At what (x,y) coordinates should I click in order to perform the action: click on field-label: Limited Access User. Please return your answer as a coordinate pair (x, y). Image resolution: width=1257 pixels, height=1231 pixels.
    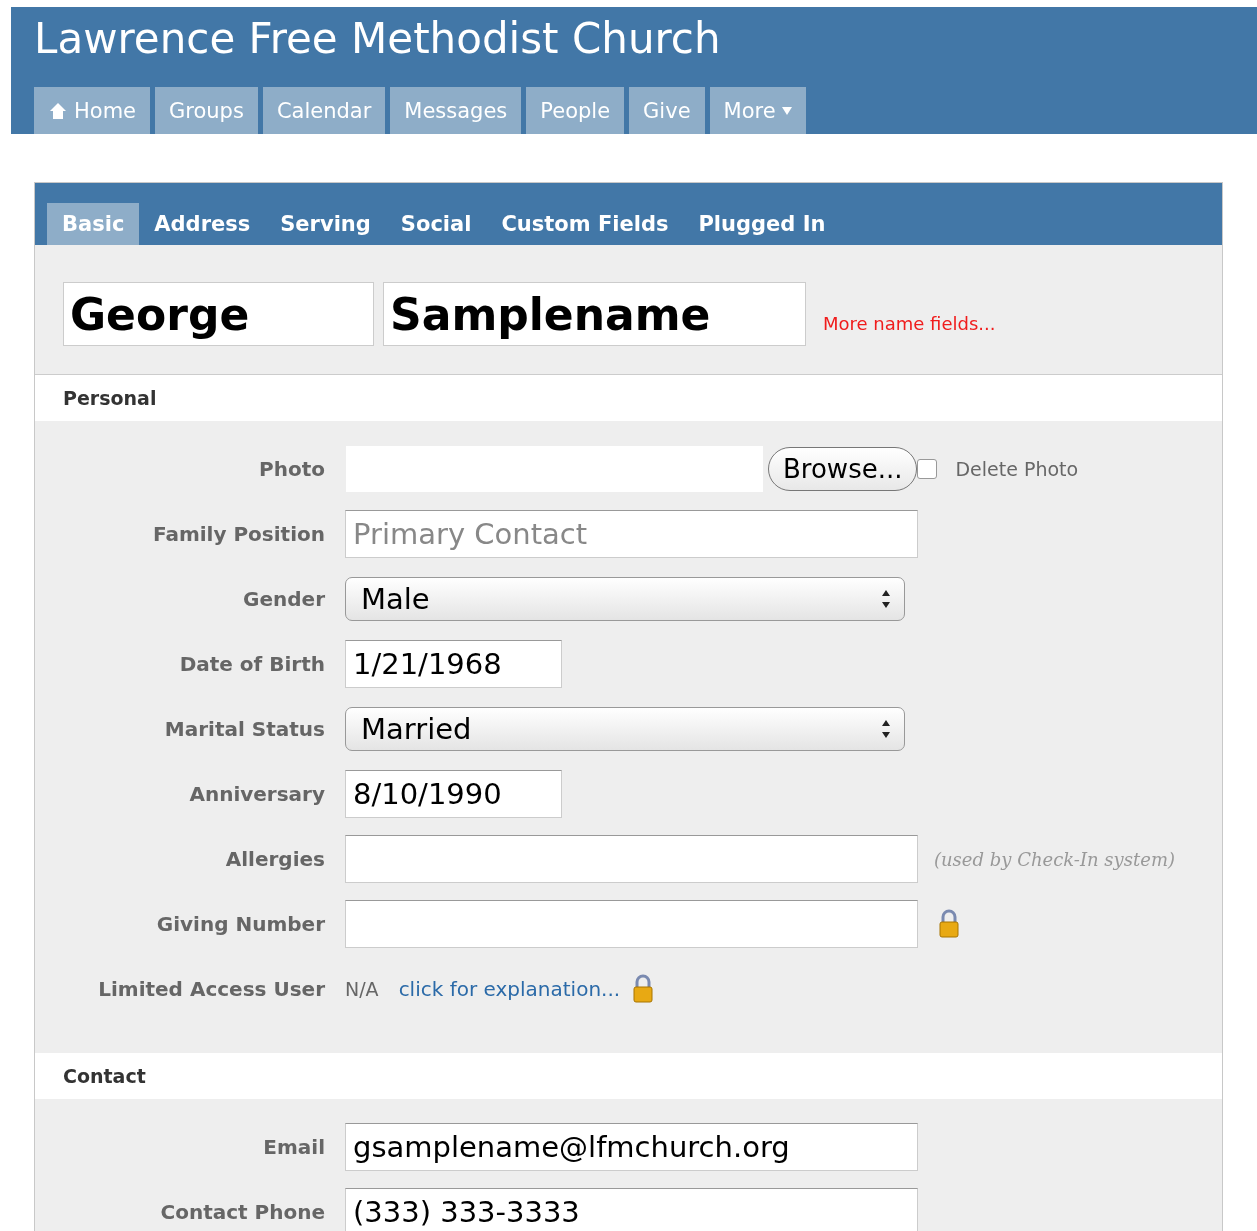
    Looking at the image, I should click on (211, 989).